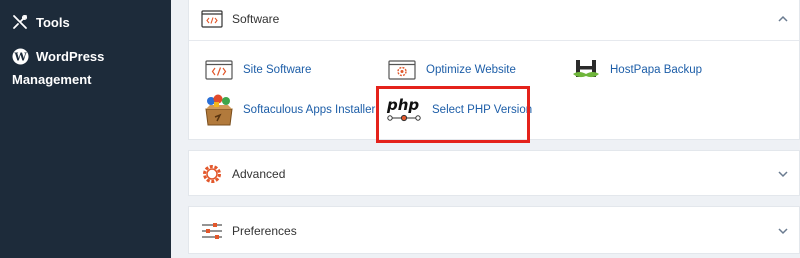  I want to click on software-panel-title: Software, so click(256, 18).